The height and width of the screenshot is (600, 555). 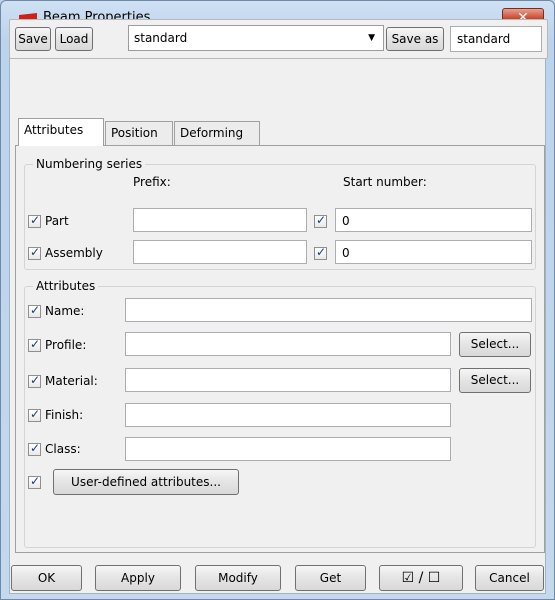 I want to click on assembly-label: Assembly, so click(x=74, y=253).